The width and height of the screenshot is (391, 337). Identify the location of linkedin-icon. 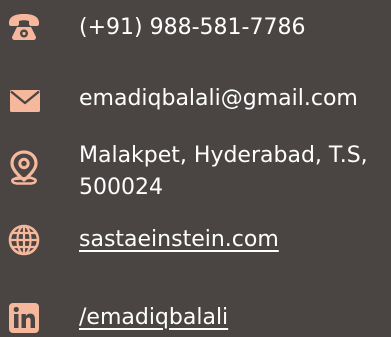
(24, 319).